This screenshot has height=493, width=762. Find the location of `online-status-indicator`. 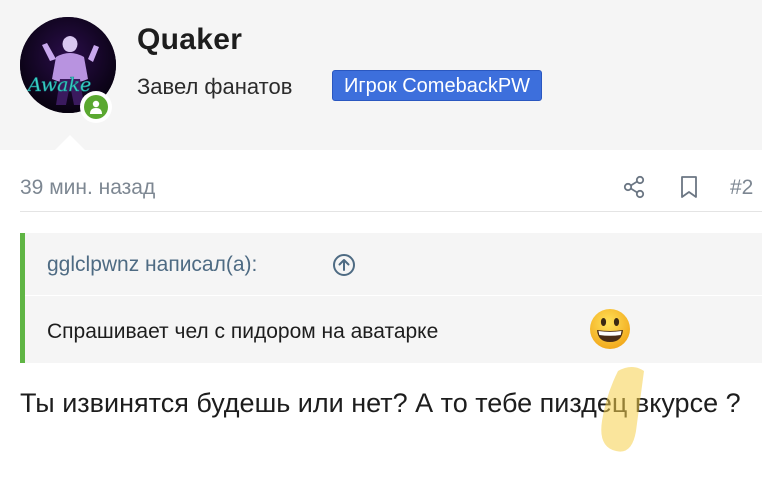

online-status-indicator is located at coordinates (96, 107).